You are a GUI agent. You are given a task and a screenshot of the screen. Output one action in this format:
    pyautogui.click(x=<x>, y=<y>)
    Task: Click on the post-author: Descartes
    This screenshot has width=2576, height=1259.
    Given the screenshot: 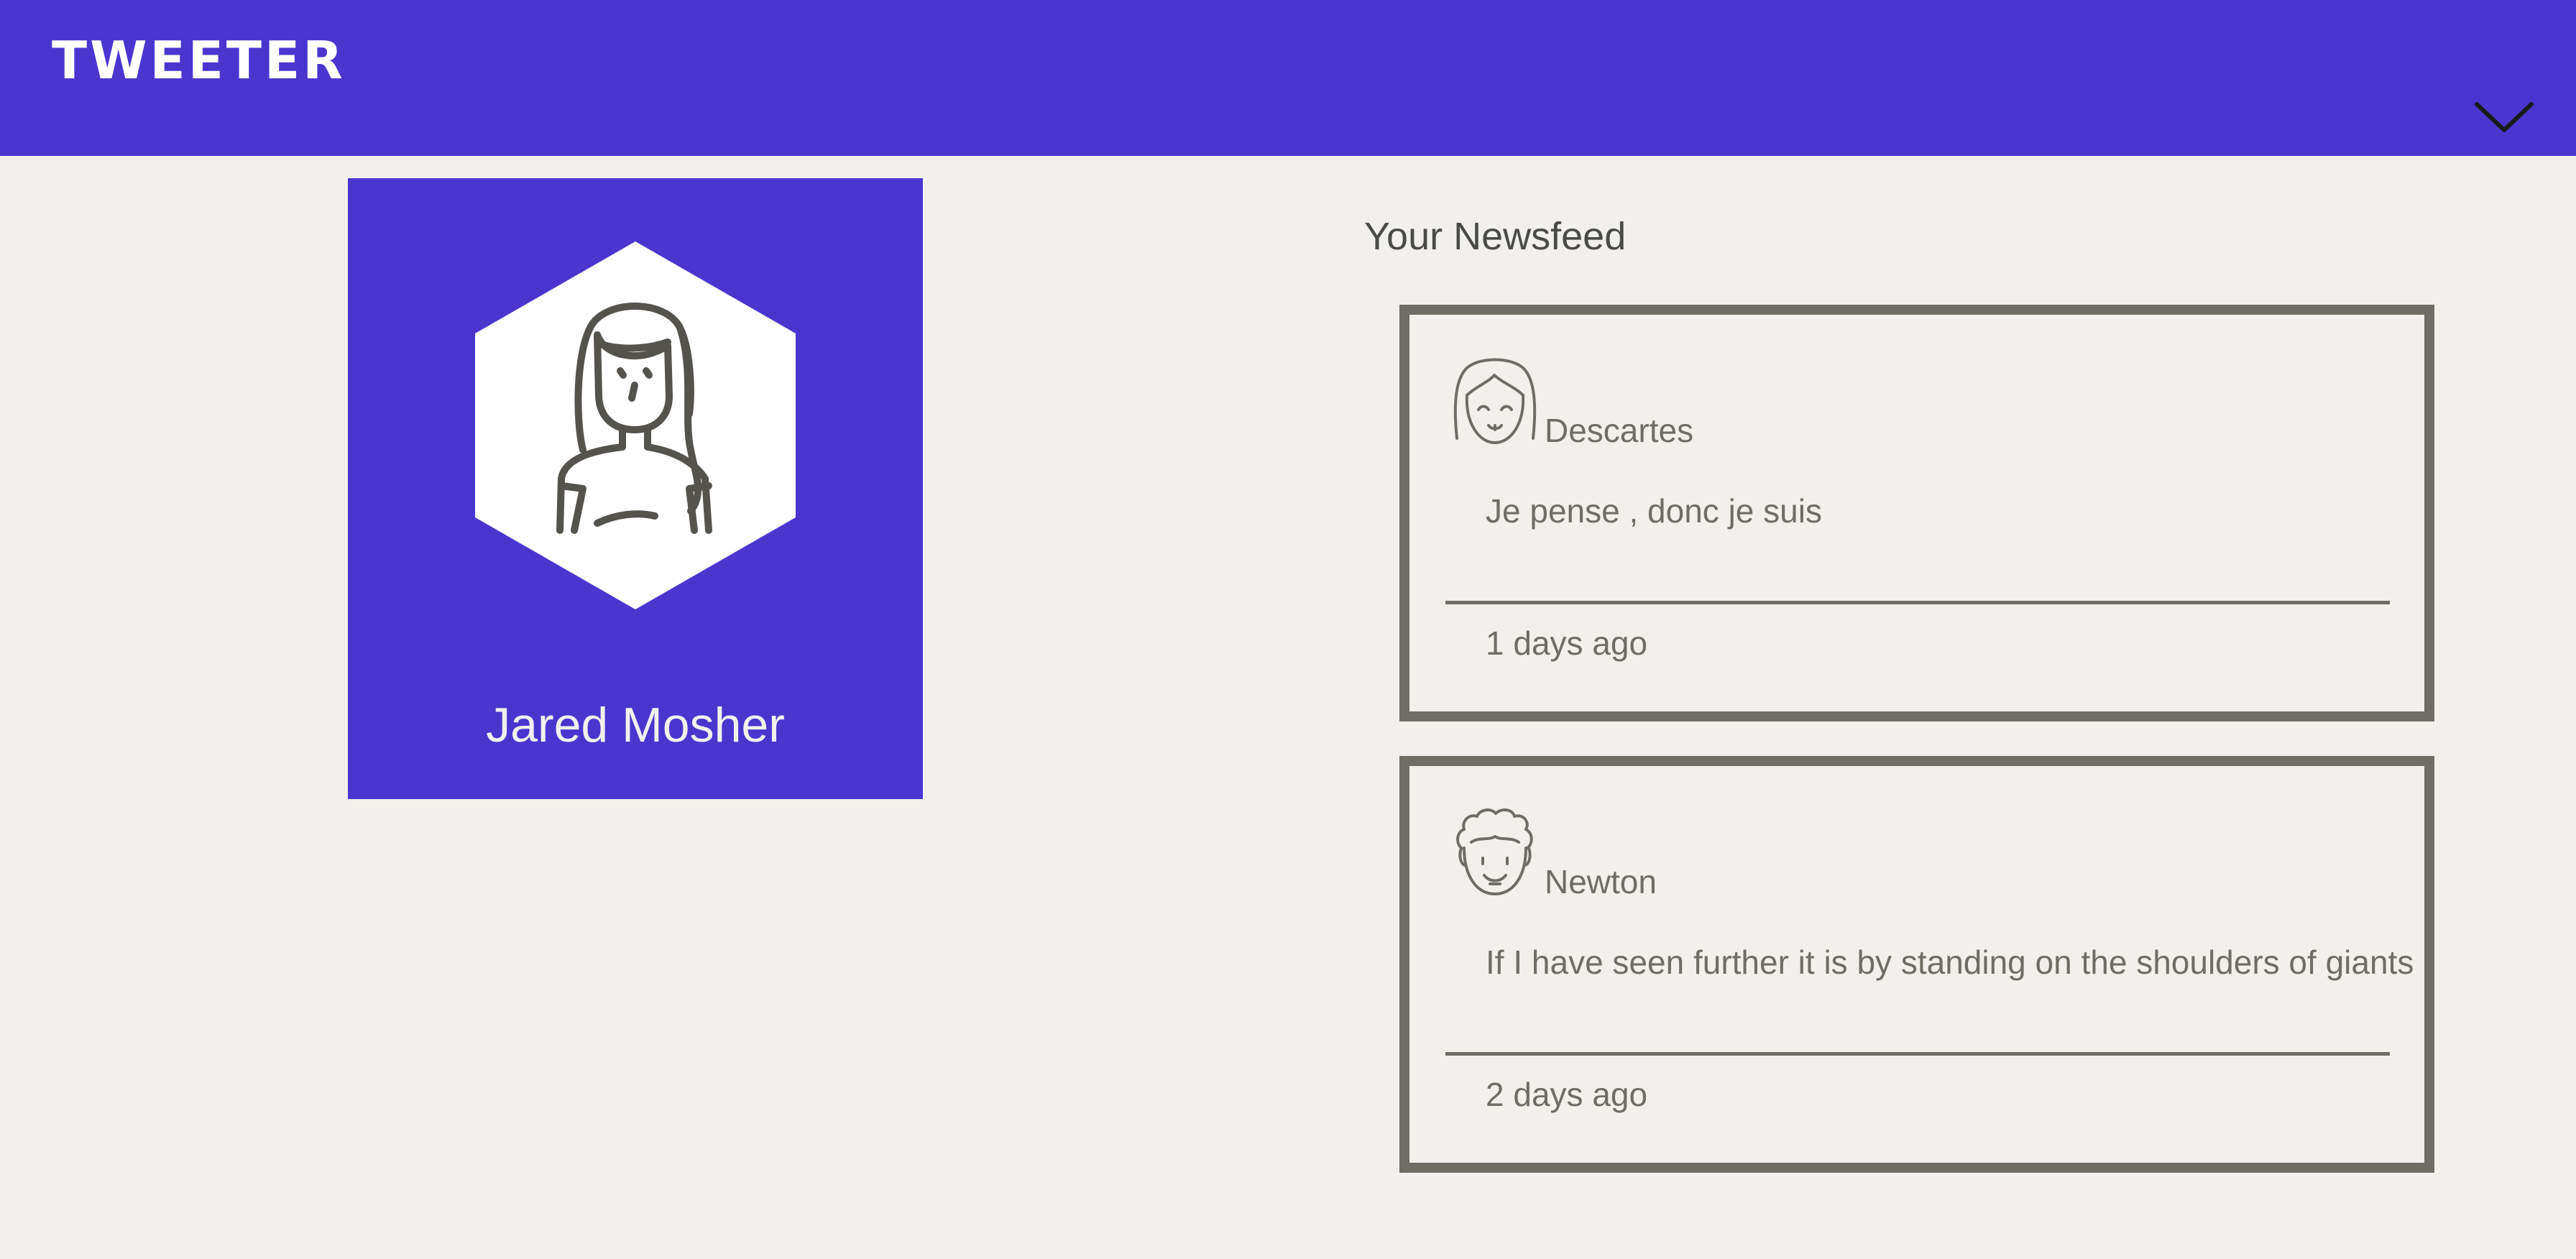 What is the action you would take?
    pyautogui.click(x=1619, y=430)
    